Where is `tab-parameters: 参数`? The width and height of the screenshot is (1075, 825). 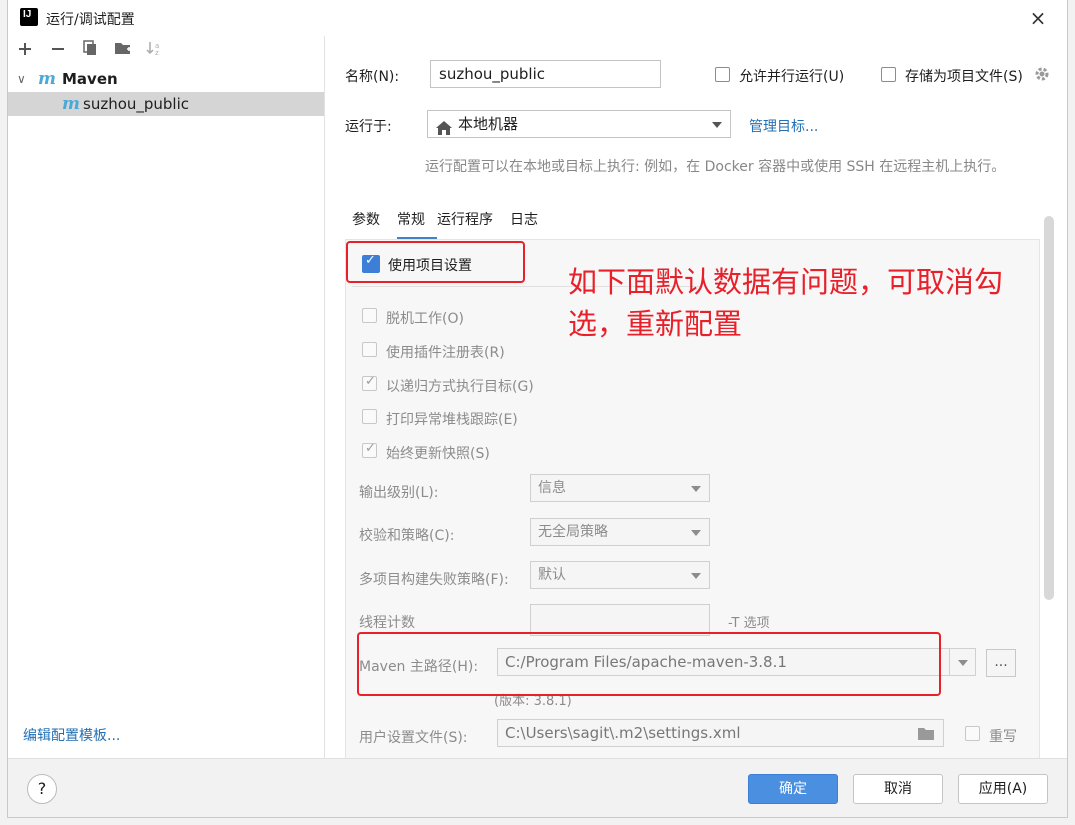 tab-parameters: 参数 is located at coordinates (366, 219).